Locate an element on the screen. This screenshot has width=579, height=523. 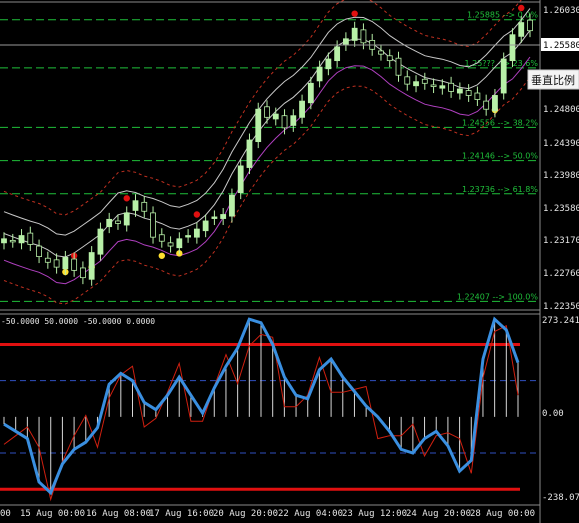
price-tick: 1.22760 is located at coordinates (561, 274).